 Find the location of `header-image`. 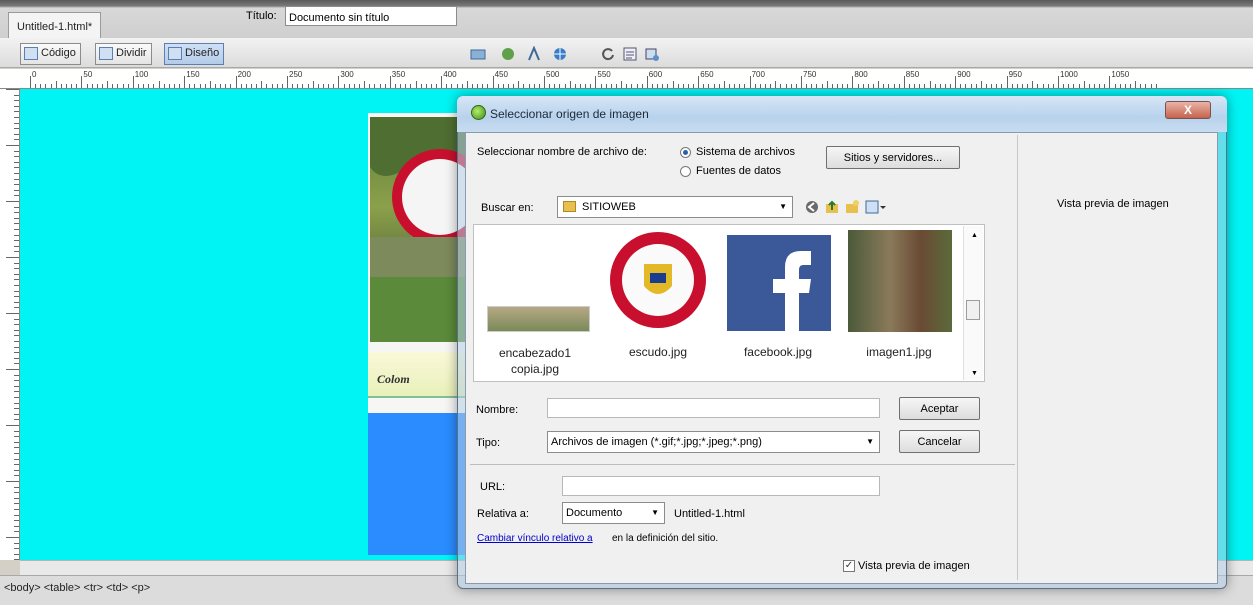

header-image is located at coordinates (417, 229).